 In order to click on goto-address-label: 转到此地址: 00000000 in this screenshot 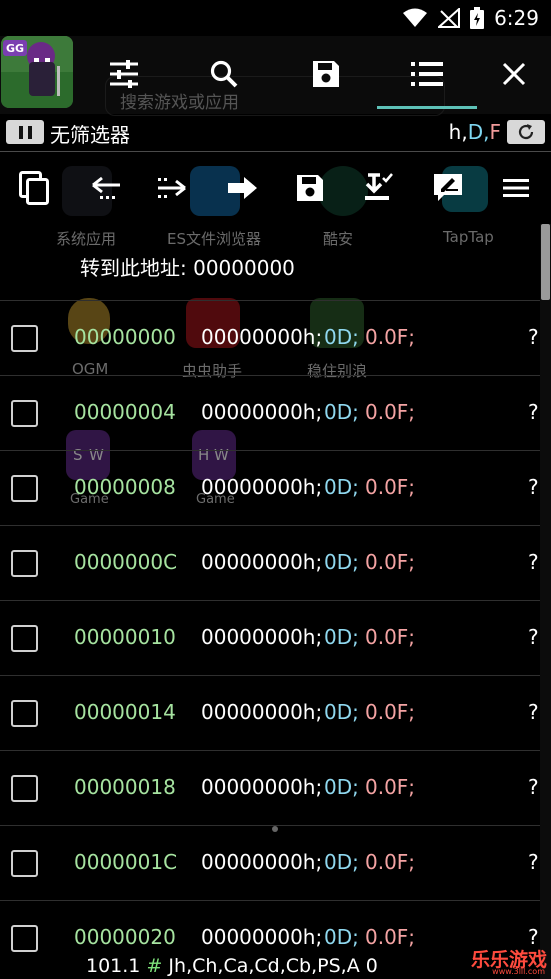, I will do `click(187, 268)`.